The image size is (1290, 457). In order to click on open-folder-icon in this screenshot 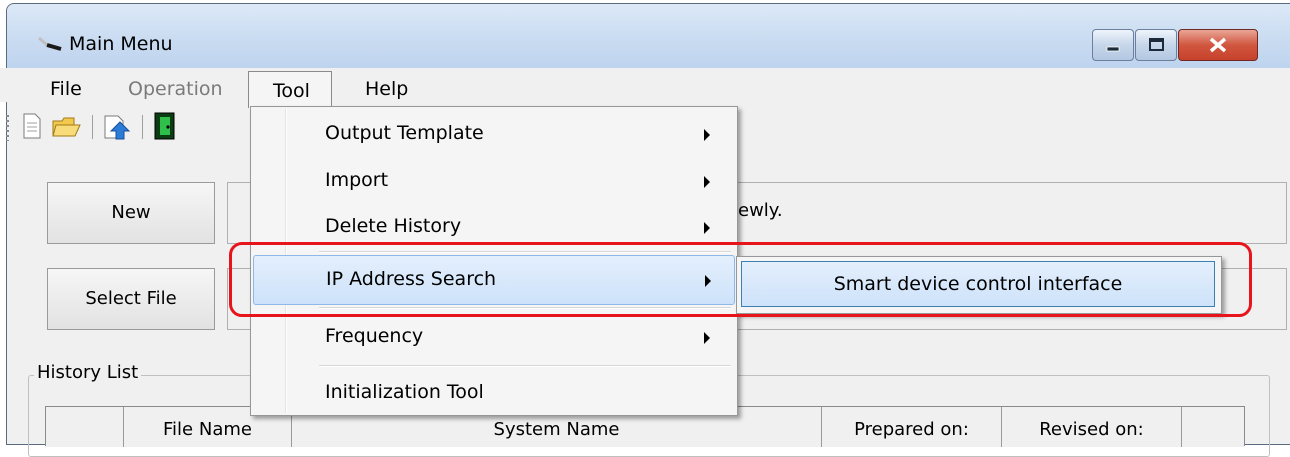, I will do `click(67, 127)`.